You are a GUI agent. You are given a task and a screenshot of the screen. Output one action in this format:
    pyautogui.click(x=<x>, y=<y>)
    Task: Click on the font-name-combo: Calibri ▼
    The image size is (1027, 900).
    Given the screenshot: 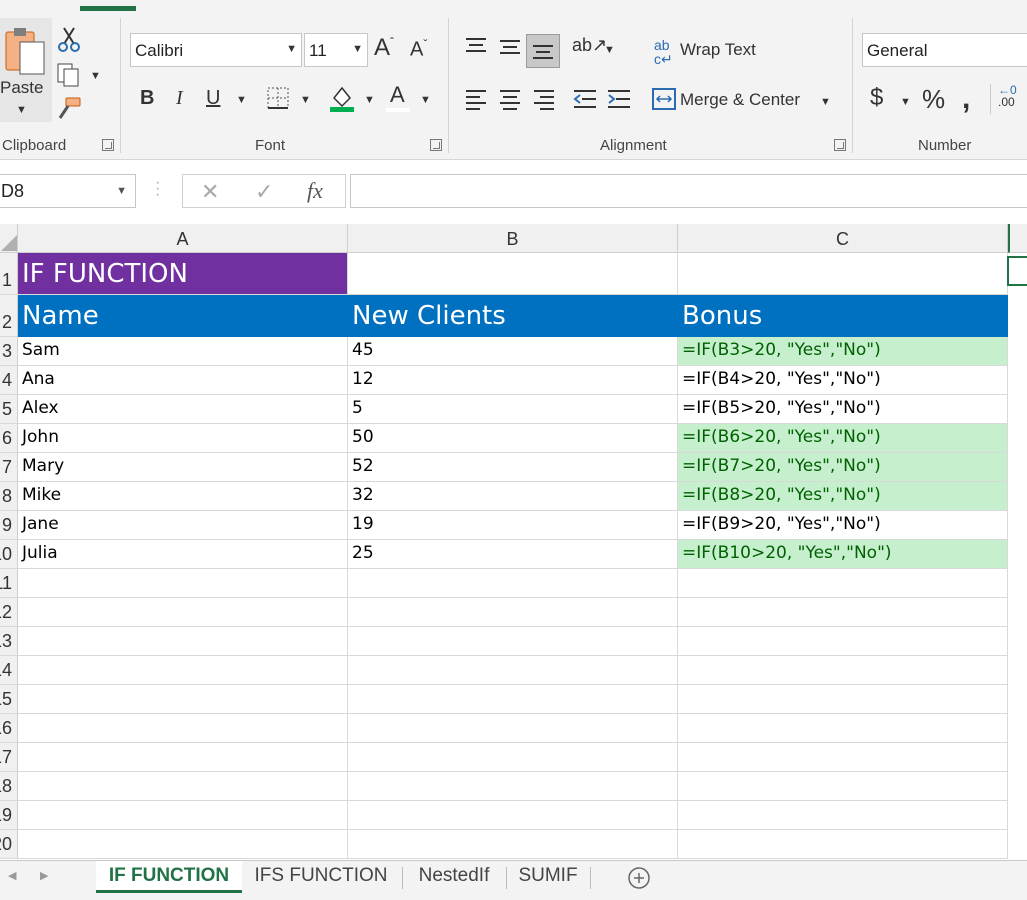 What is the action you would take?
    pyautogui.click(x=216, y=50)
    